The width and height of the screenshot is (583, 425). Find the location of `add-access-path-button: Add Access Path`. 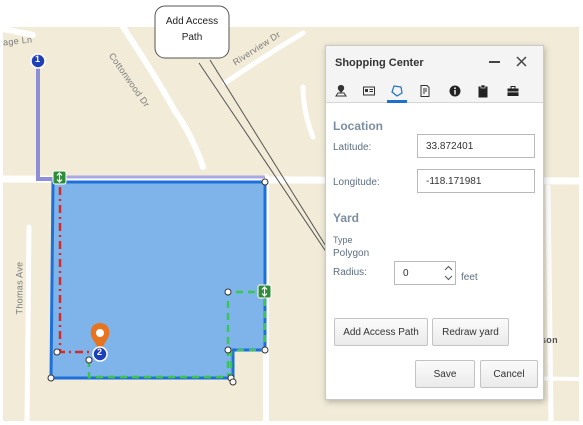

add-access-path-button: Add Access Path is located at coordinates (381, 332).